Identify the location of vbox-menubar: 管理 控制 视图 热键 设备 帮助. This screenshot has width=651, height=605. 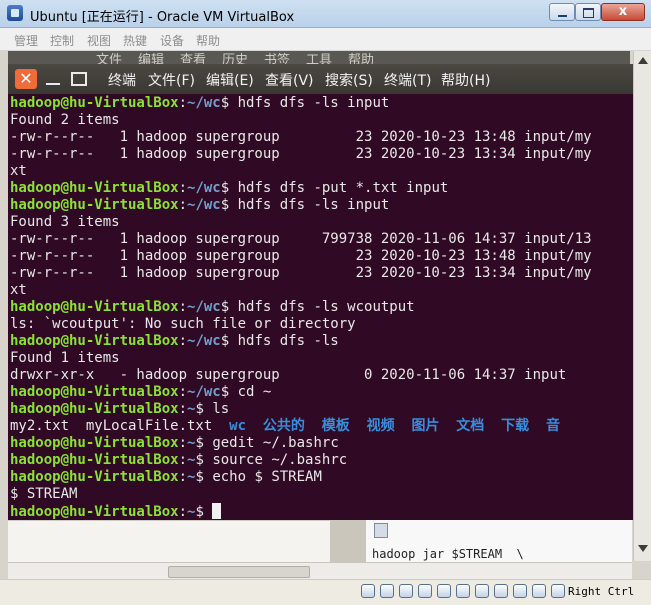
(325, 39).